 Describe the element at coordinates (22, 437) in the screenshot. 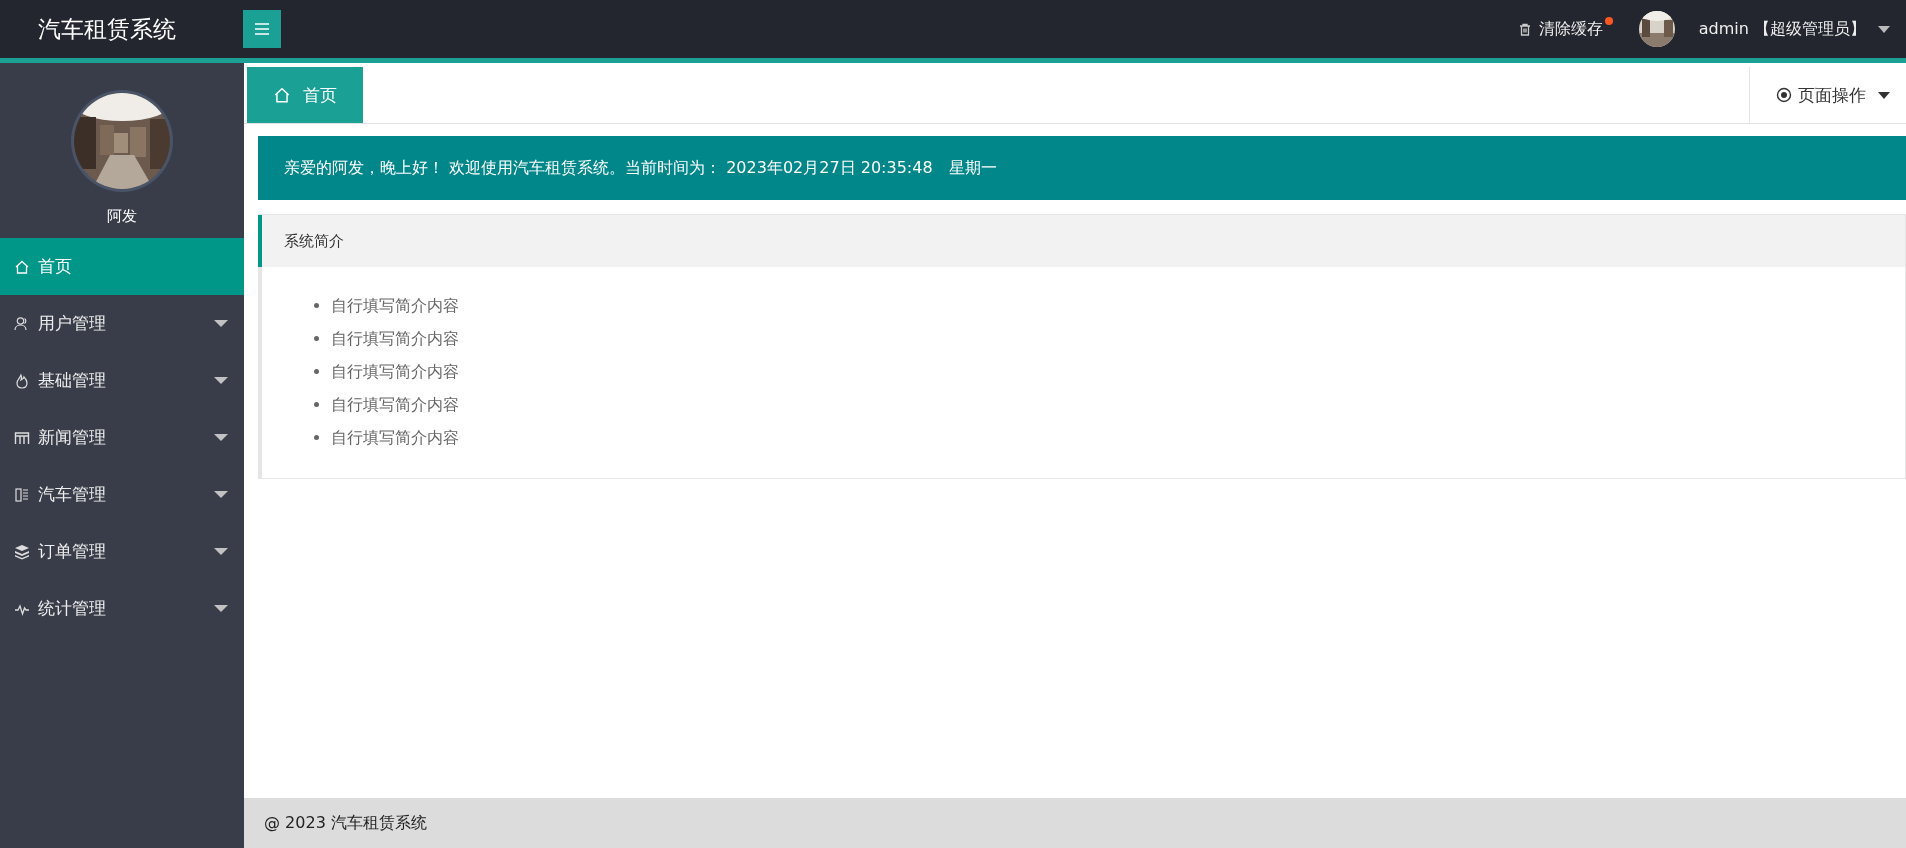

I see `frame-icon` at that location.